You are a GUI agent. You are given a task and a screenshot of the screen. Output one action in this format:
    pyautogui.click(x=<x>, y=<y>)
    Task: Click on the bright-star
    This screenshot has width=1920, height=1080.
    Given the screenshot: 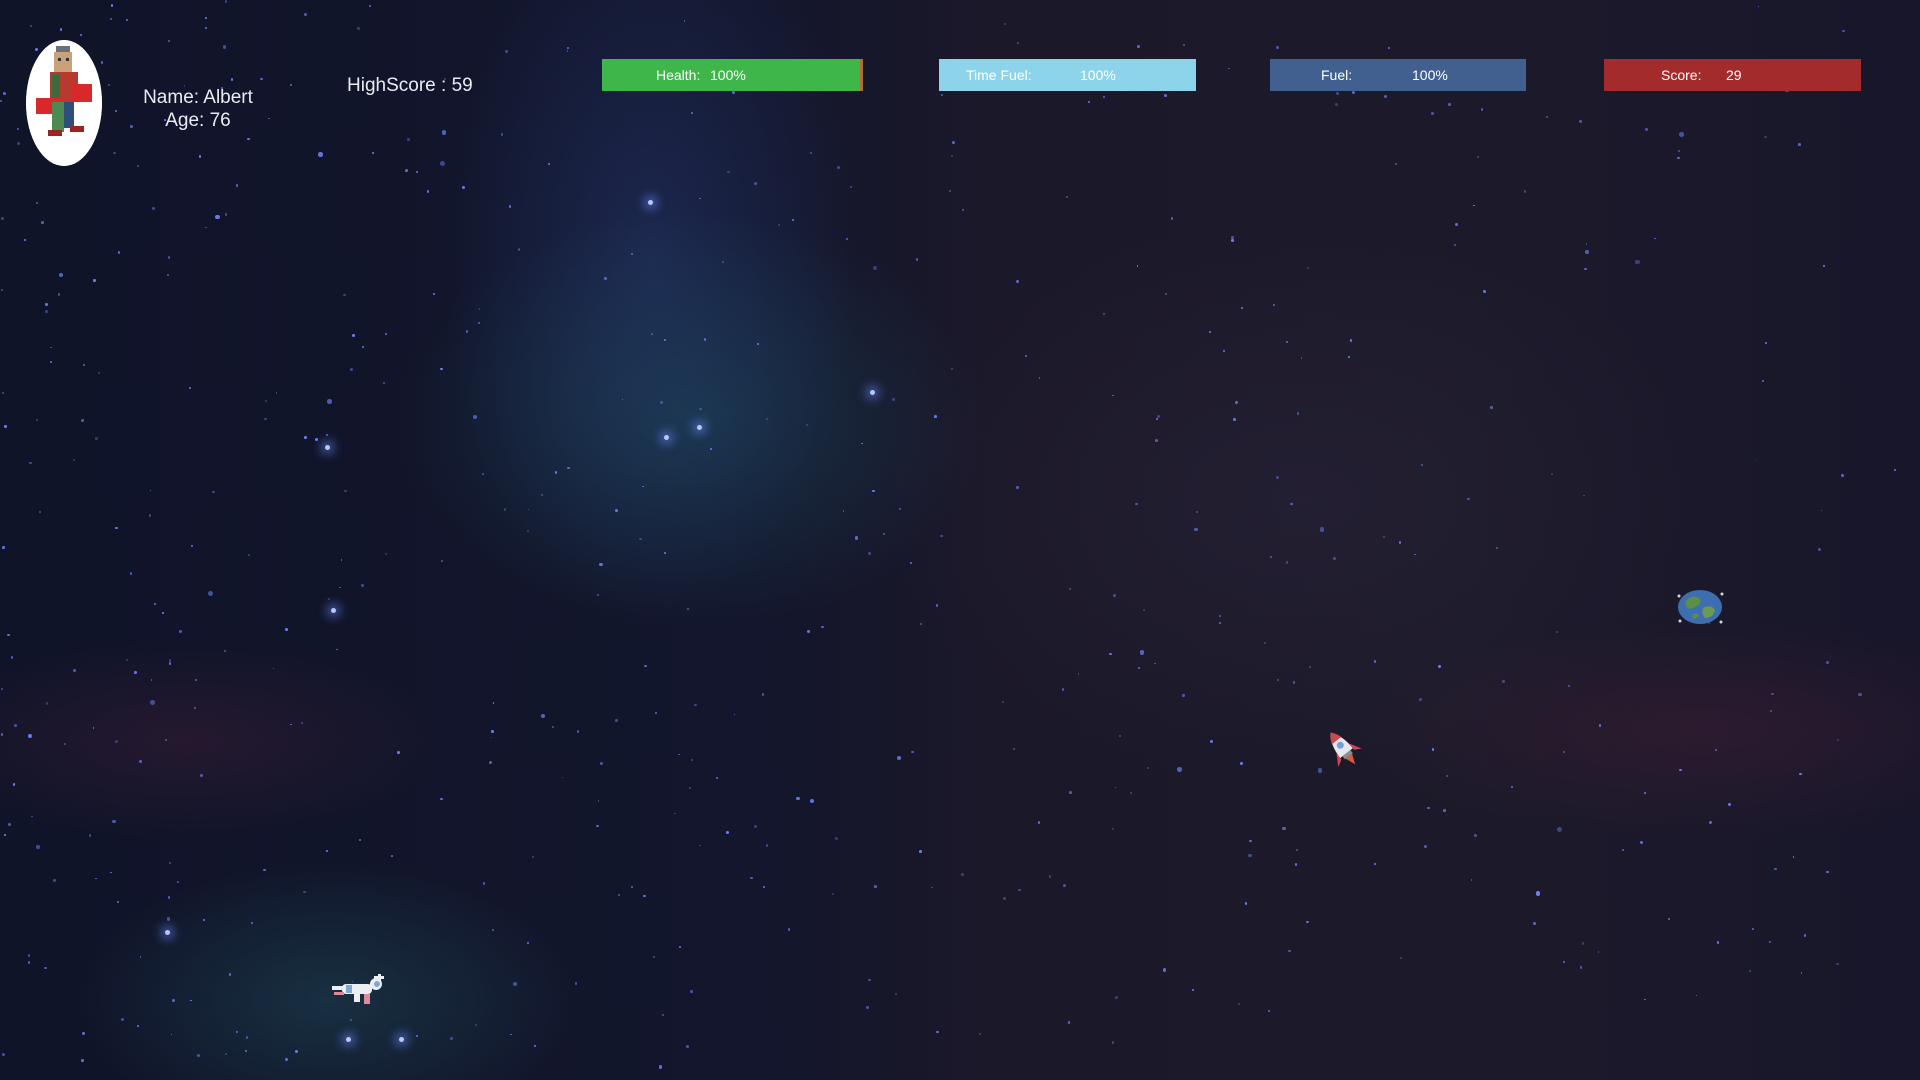 What is the action you would take?
    pyautogui.click(x=327, y=447)
    